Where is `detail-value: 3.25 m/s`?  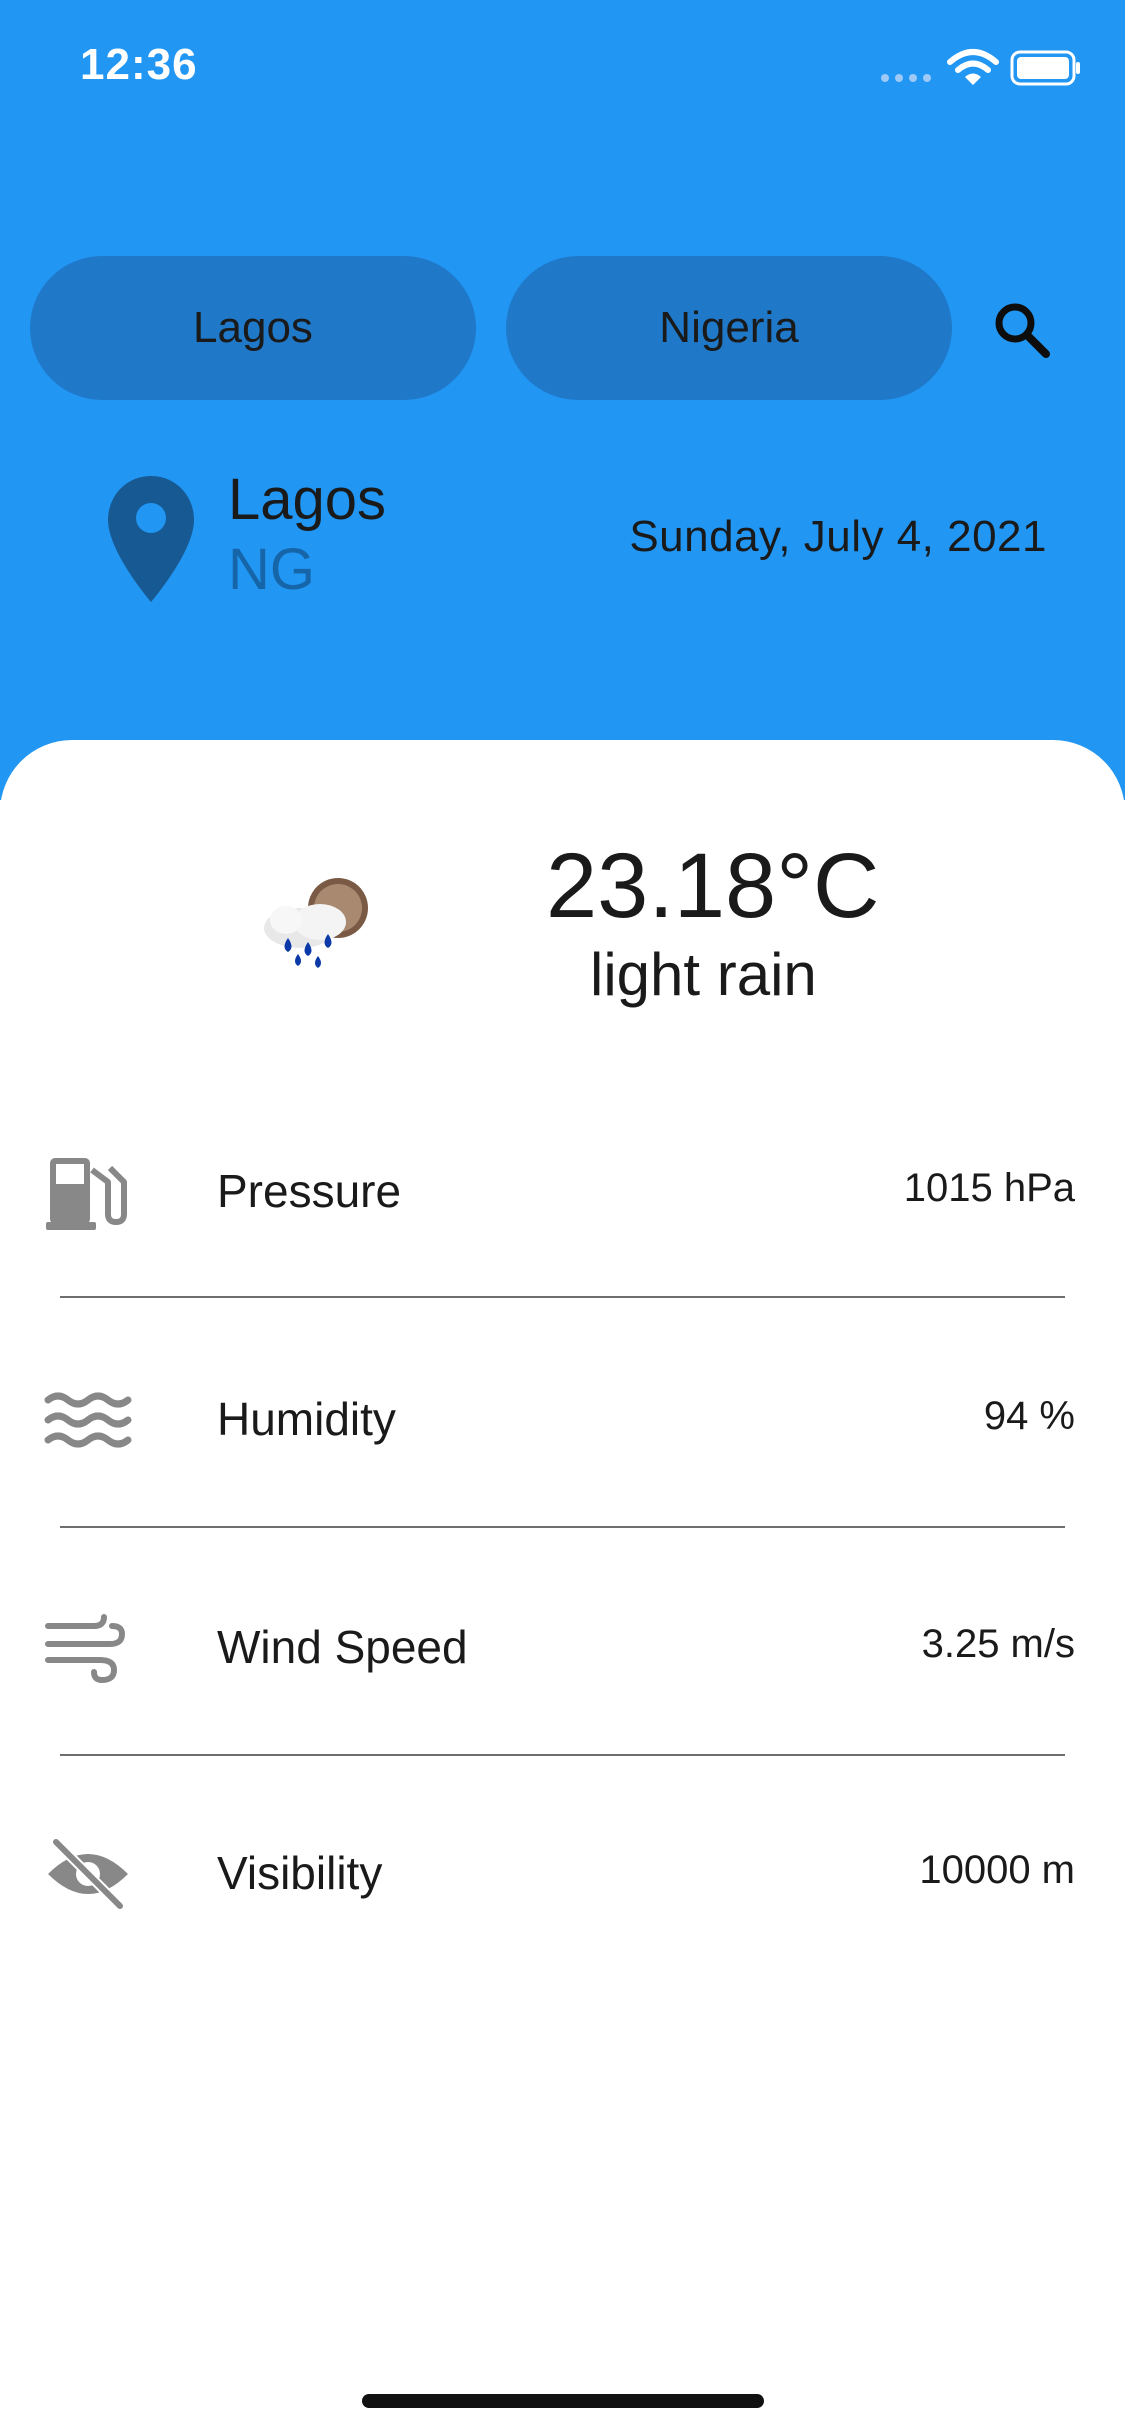
detail-value: 3.25 m/s is located at coordinates (998, 1644).